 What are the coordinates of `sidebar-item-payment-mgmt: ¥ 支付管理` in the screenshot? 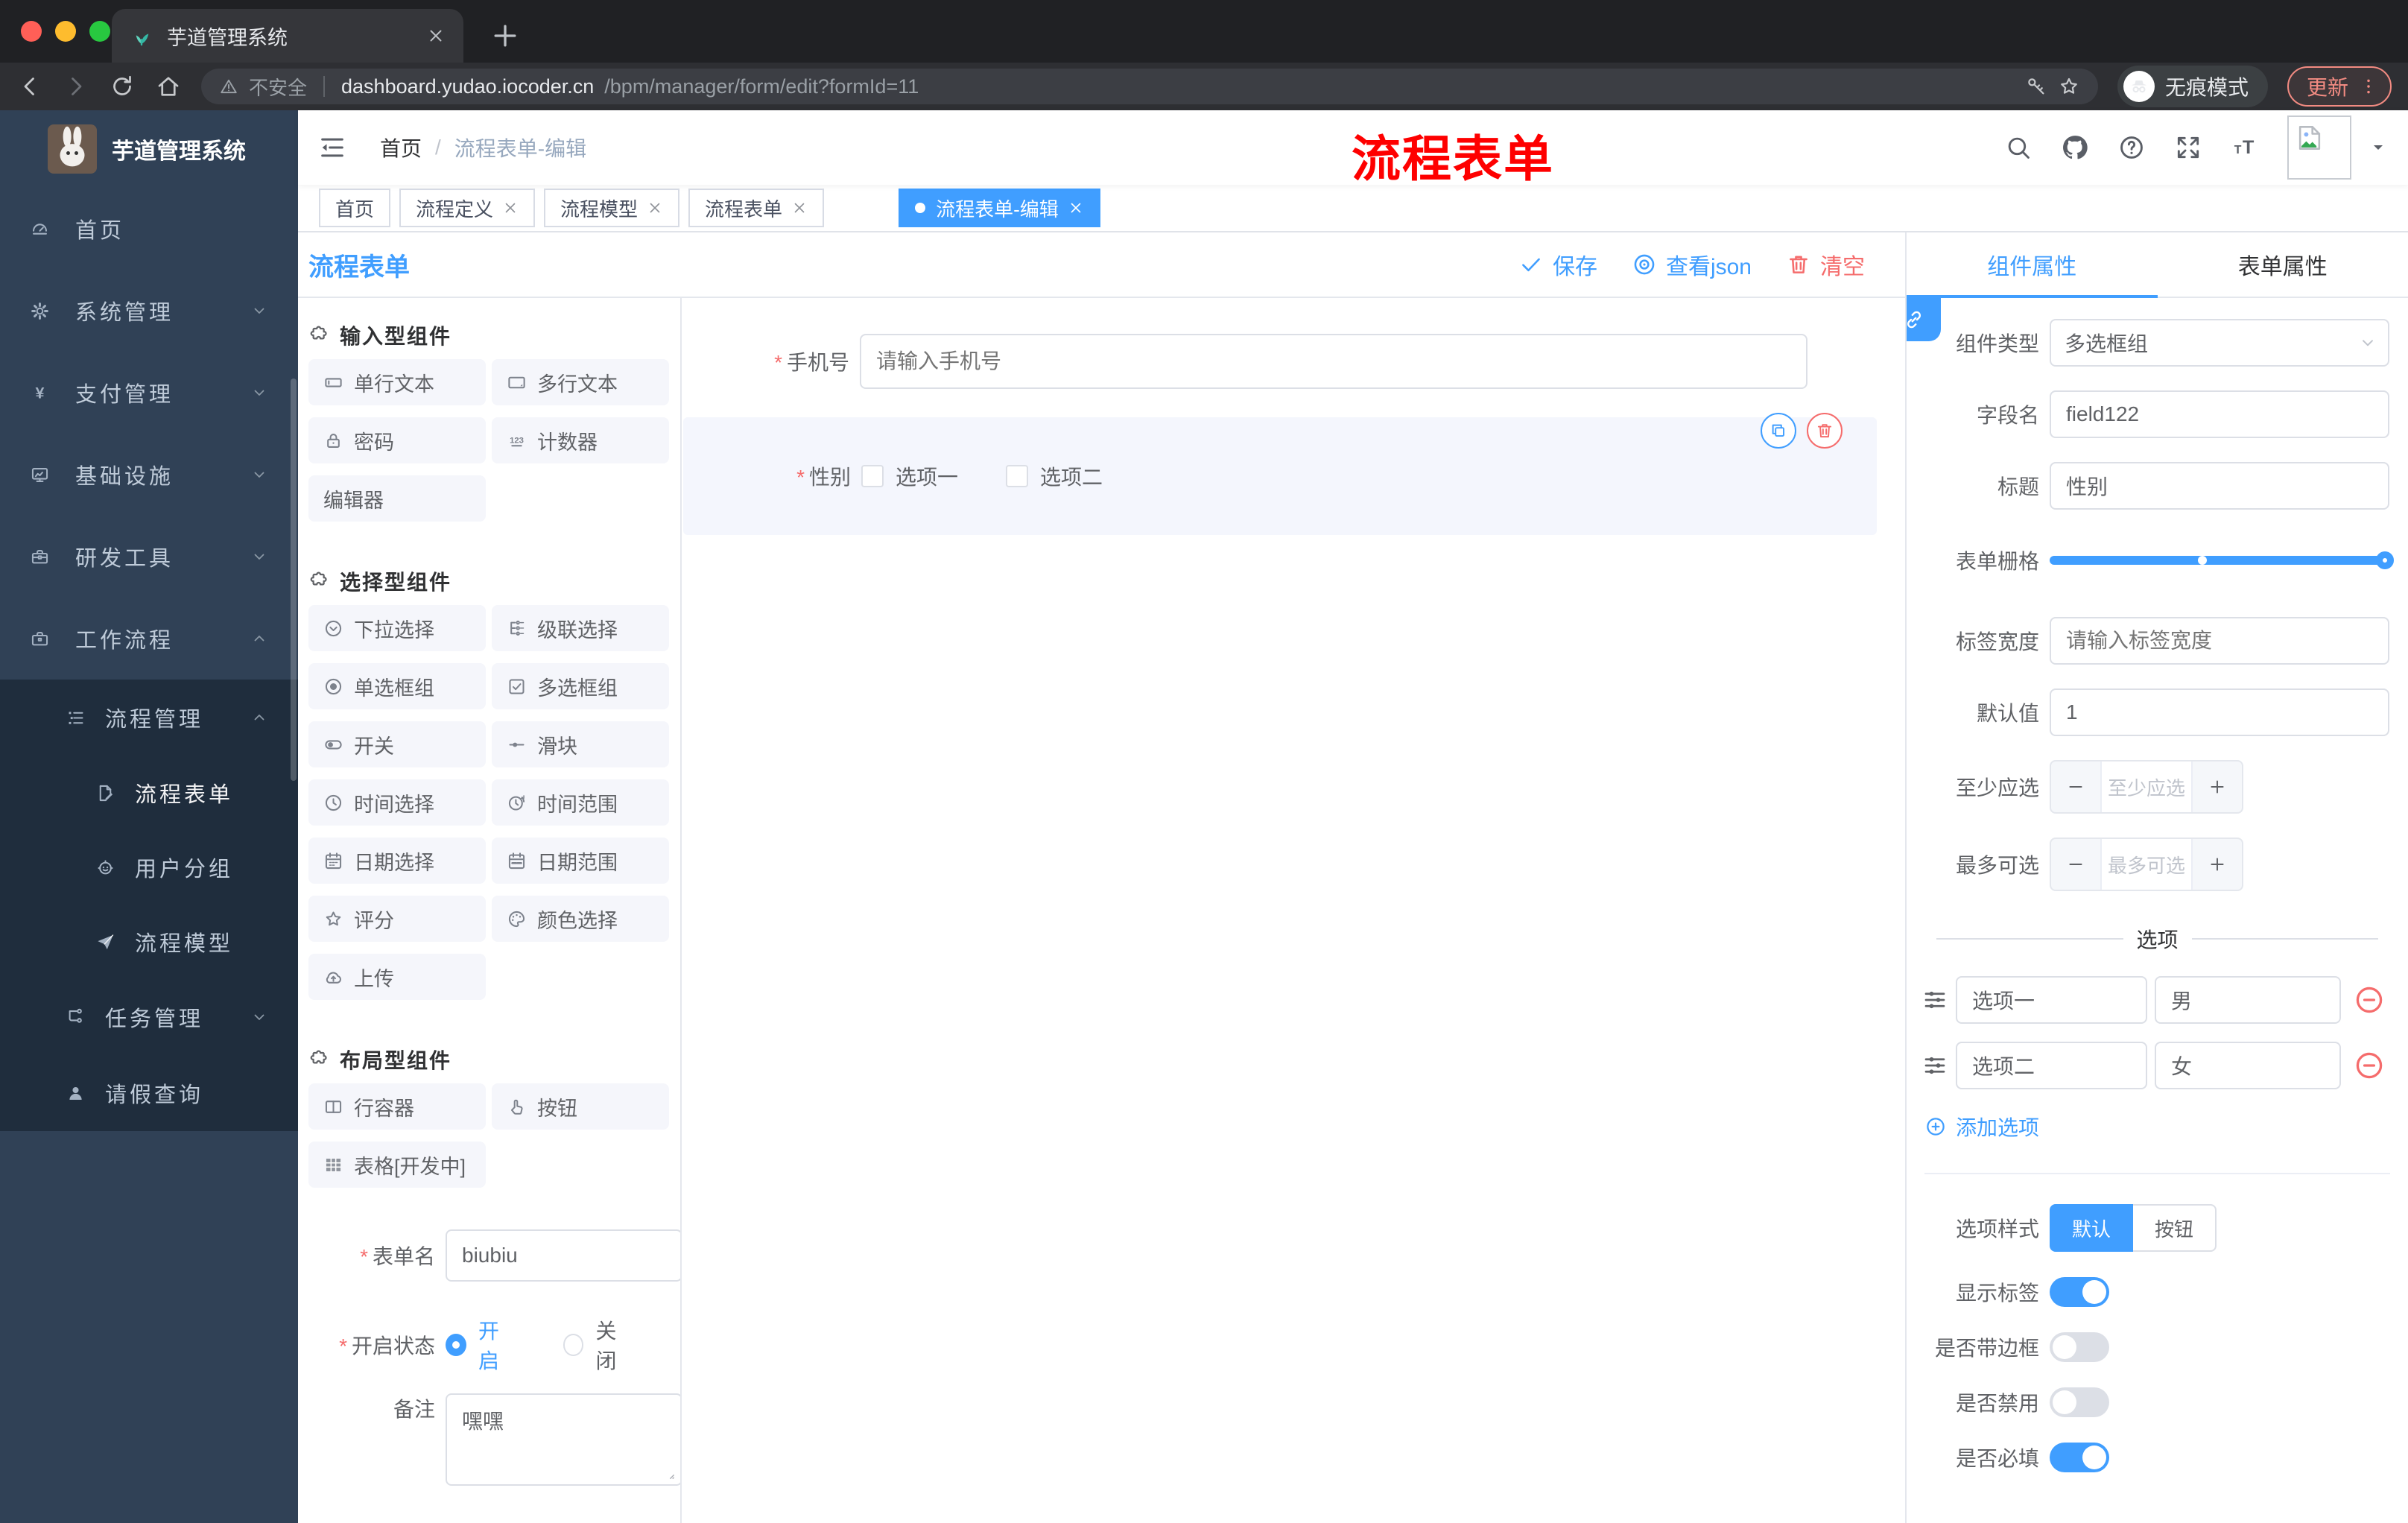 It's located at (149, 393).